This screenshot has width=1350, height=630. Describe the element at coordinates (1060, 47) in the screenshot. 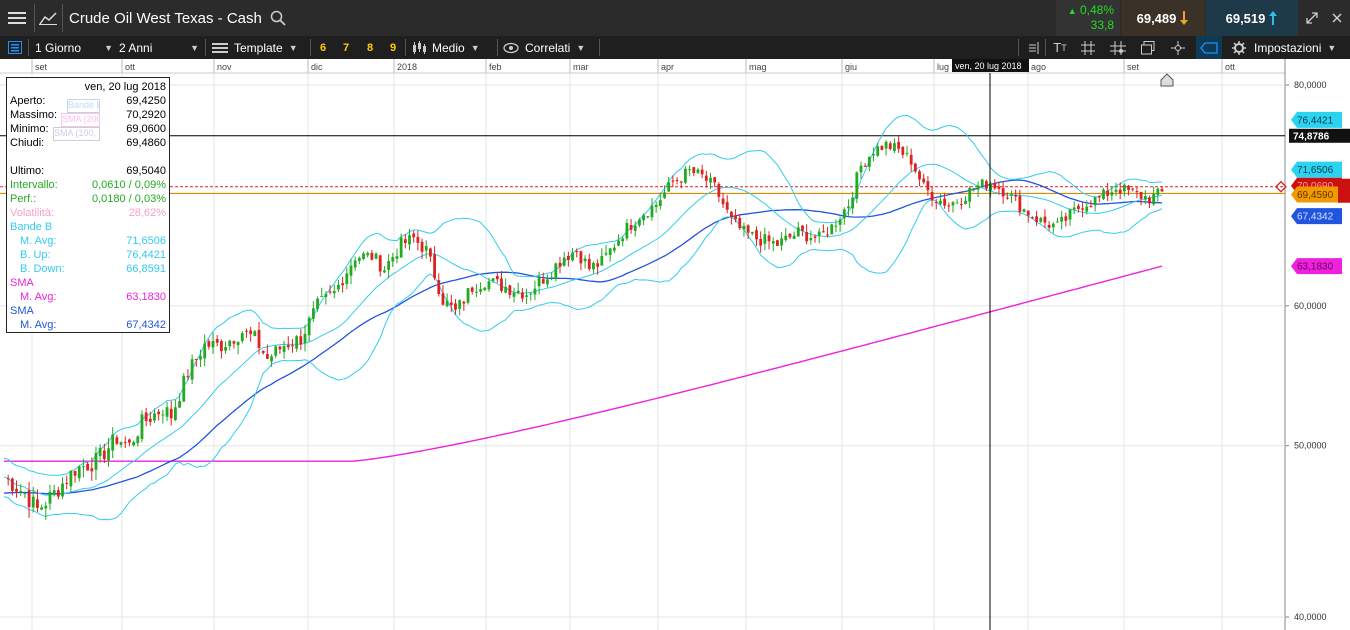

I see `text-size-icon: TT` at that location.